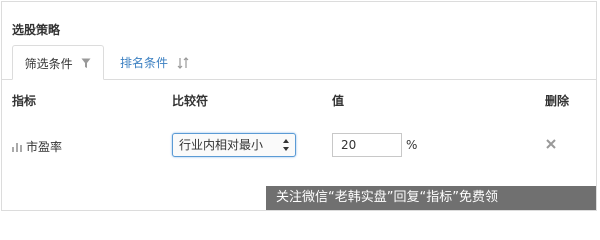 The height and width of the screenshot is (240, 600). What do you see at coordinates (36, 30) in the screenshot?
I see `panel-title: 选股策略` at bounding box center [36, 30].